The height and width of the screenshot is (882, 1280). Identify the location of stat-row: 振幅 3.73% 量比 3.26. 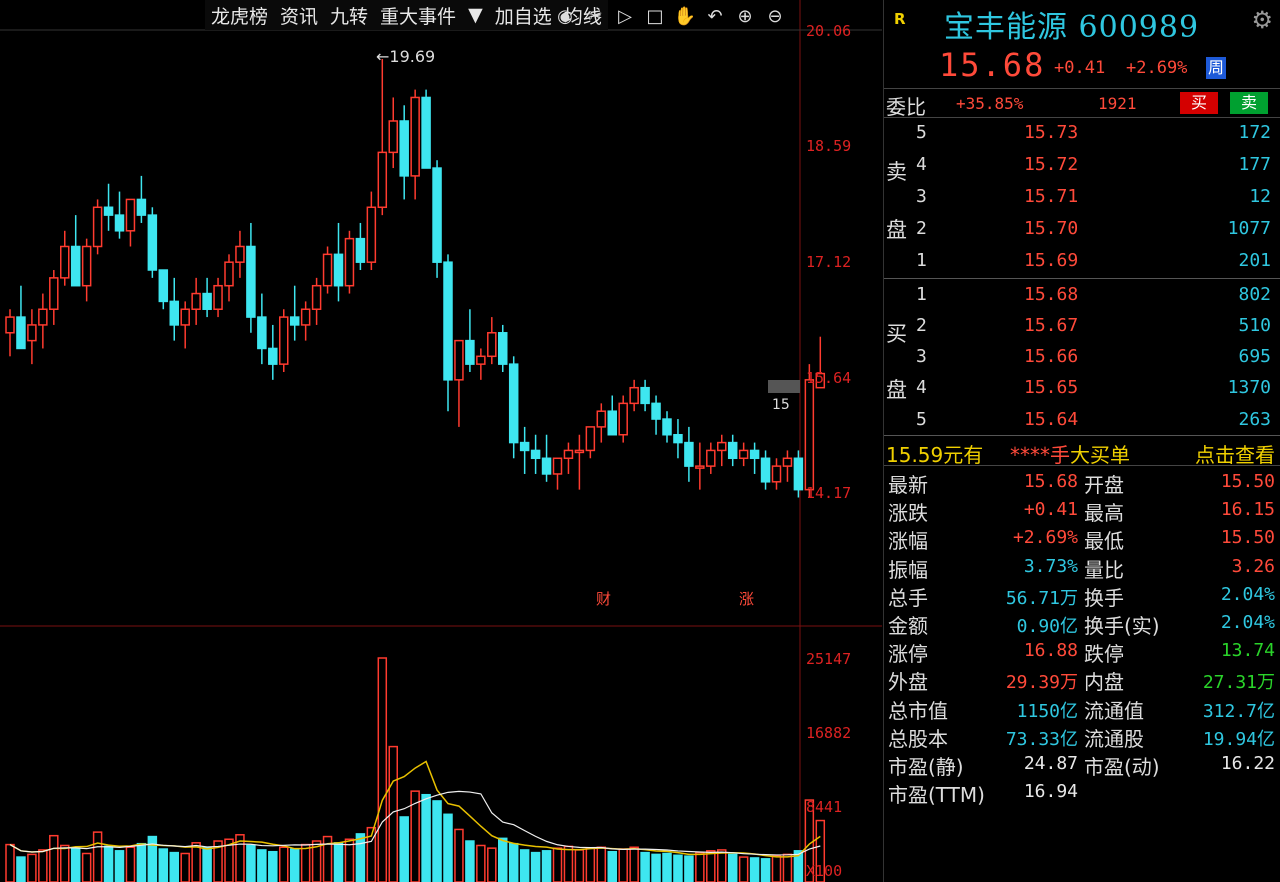
(1082, 567).